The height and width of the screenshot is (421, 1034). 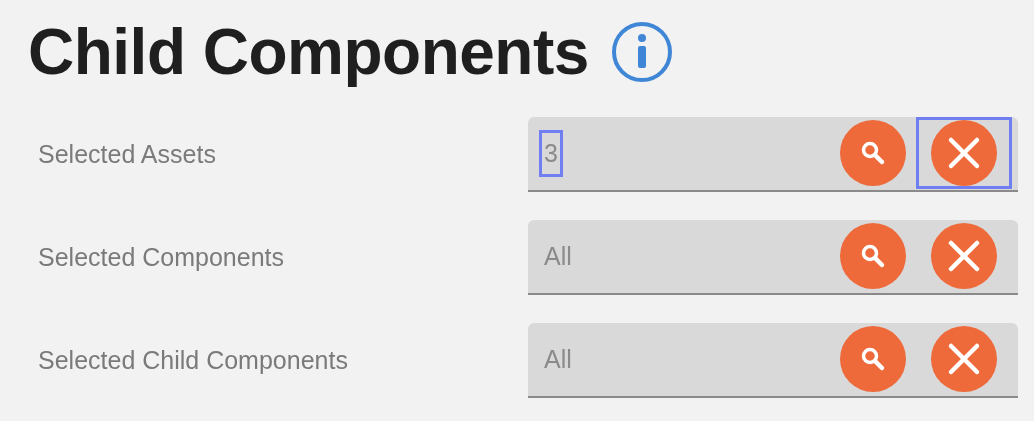 What do you see at coordinates (641, 52) in the screenshot?
I see `info-icon` at bounding box center [641, 52].